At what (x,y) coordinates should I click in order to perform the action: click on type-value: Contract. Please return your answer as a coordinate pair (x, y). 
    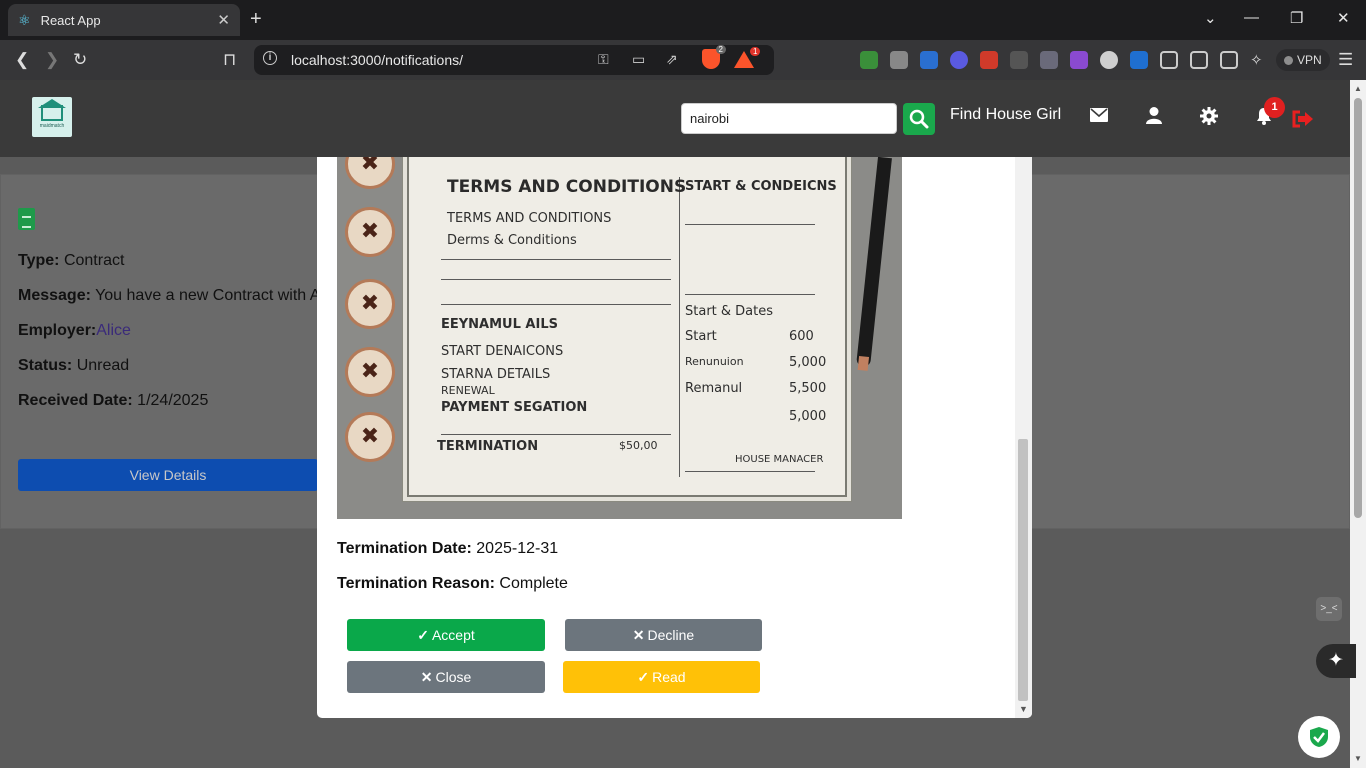
    Looking at the image, I should click on (94, 260).